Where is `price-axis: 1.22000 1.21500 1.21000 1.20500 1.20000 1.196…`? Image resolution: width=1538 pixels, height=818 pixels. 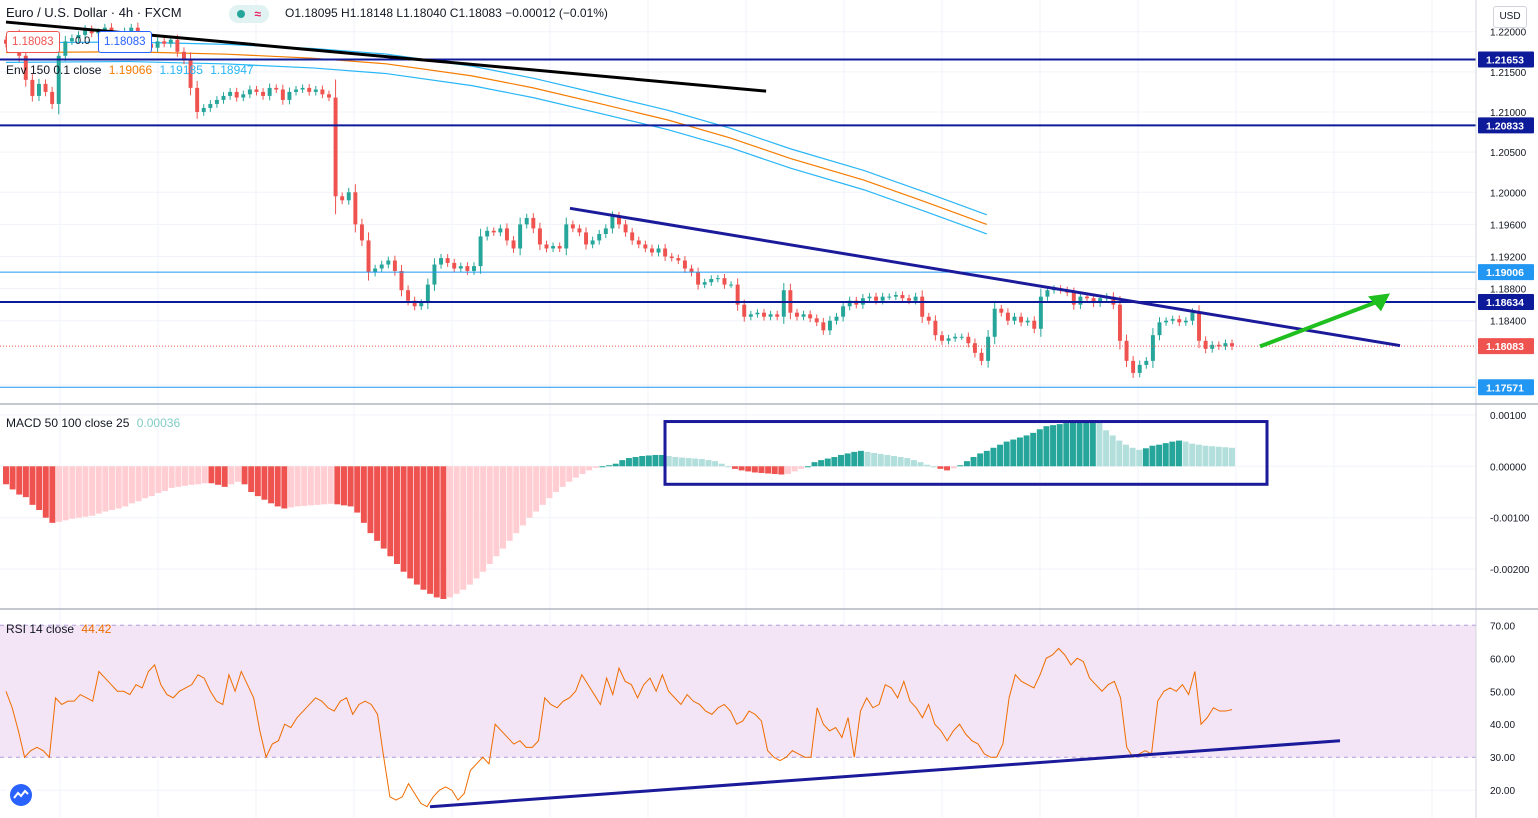
price-axis: 1.22000 1.21500 1.21000 1.20500 1.20000 1.196… is located at coordinates (1506, 409).